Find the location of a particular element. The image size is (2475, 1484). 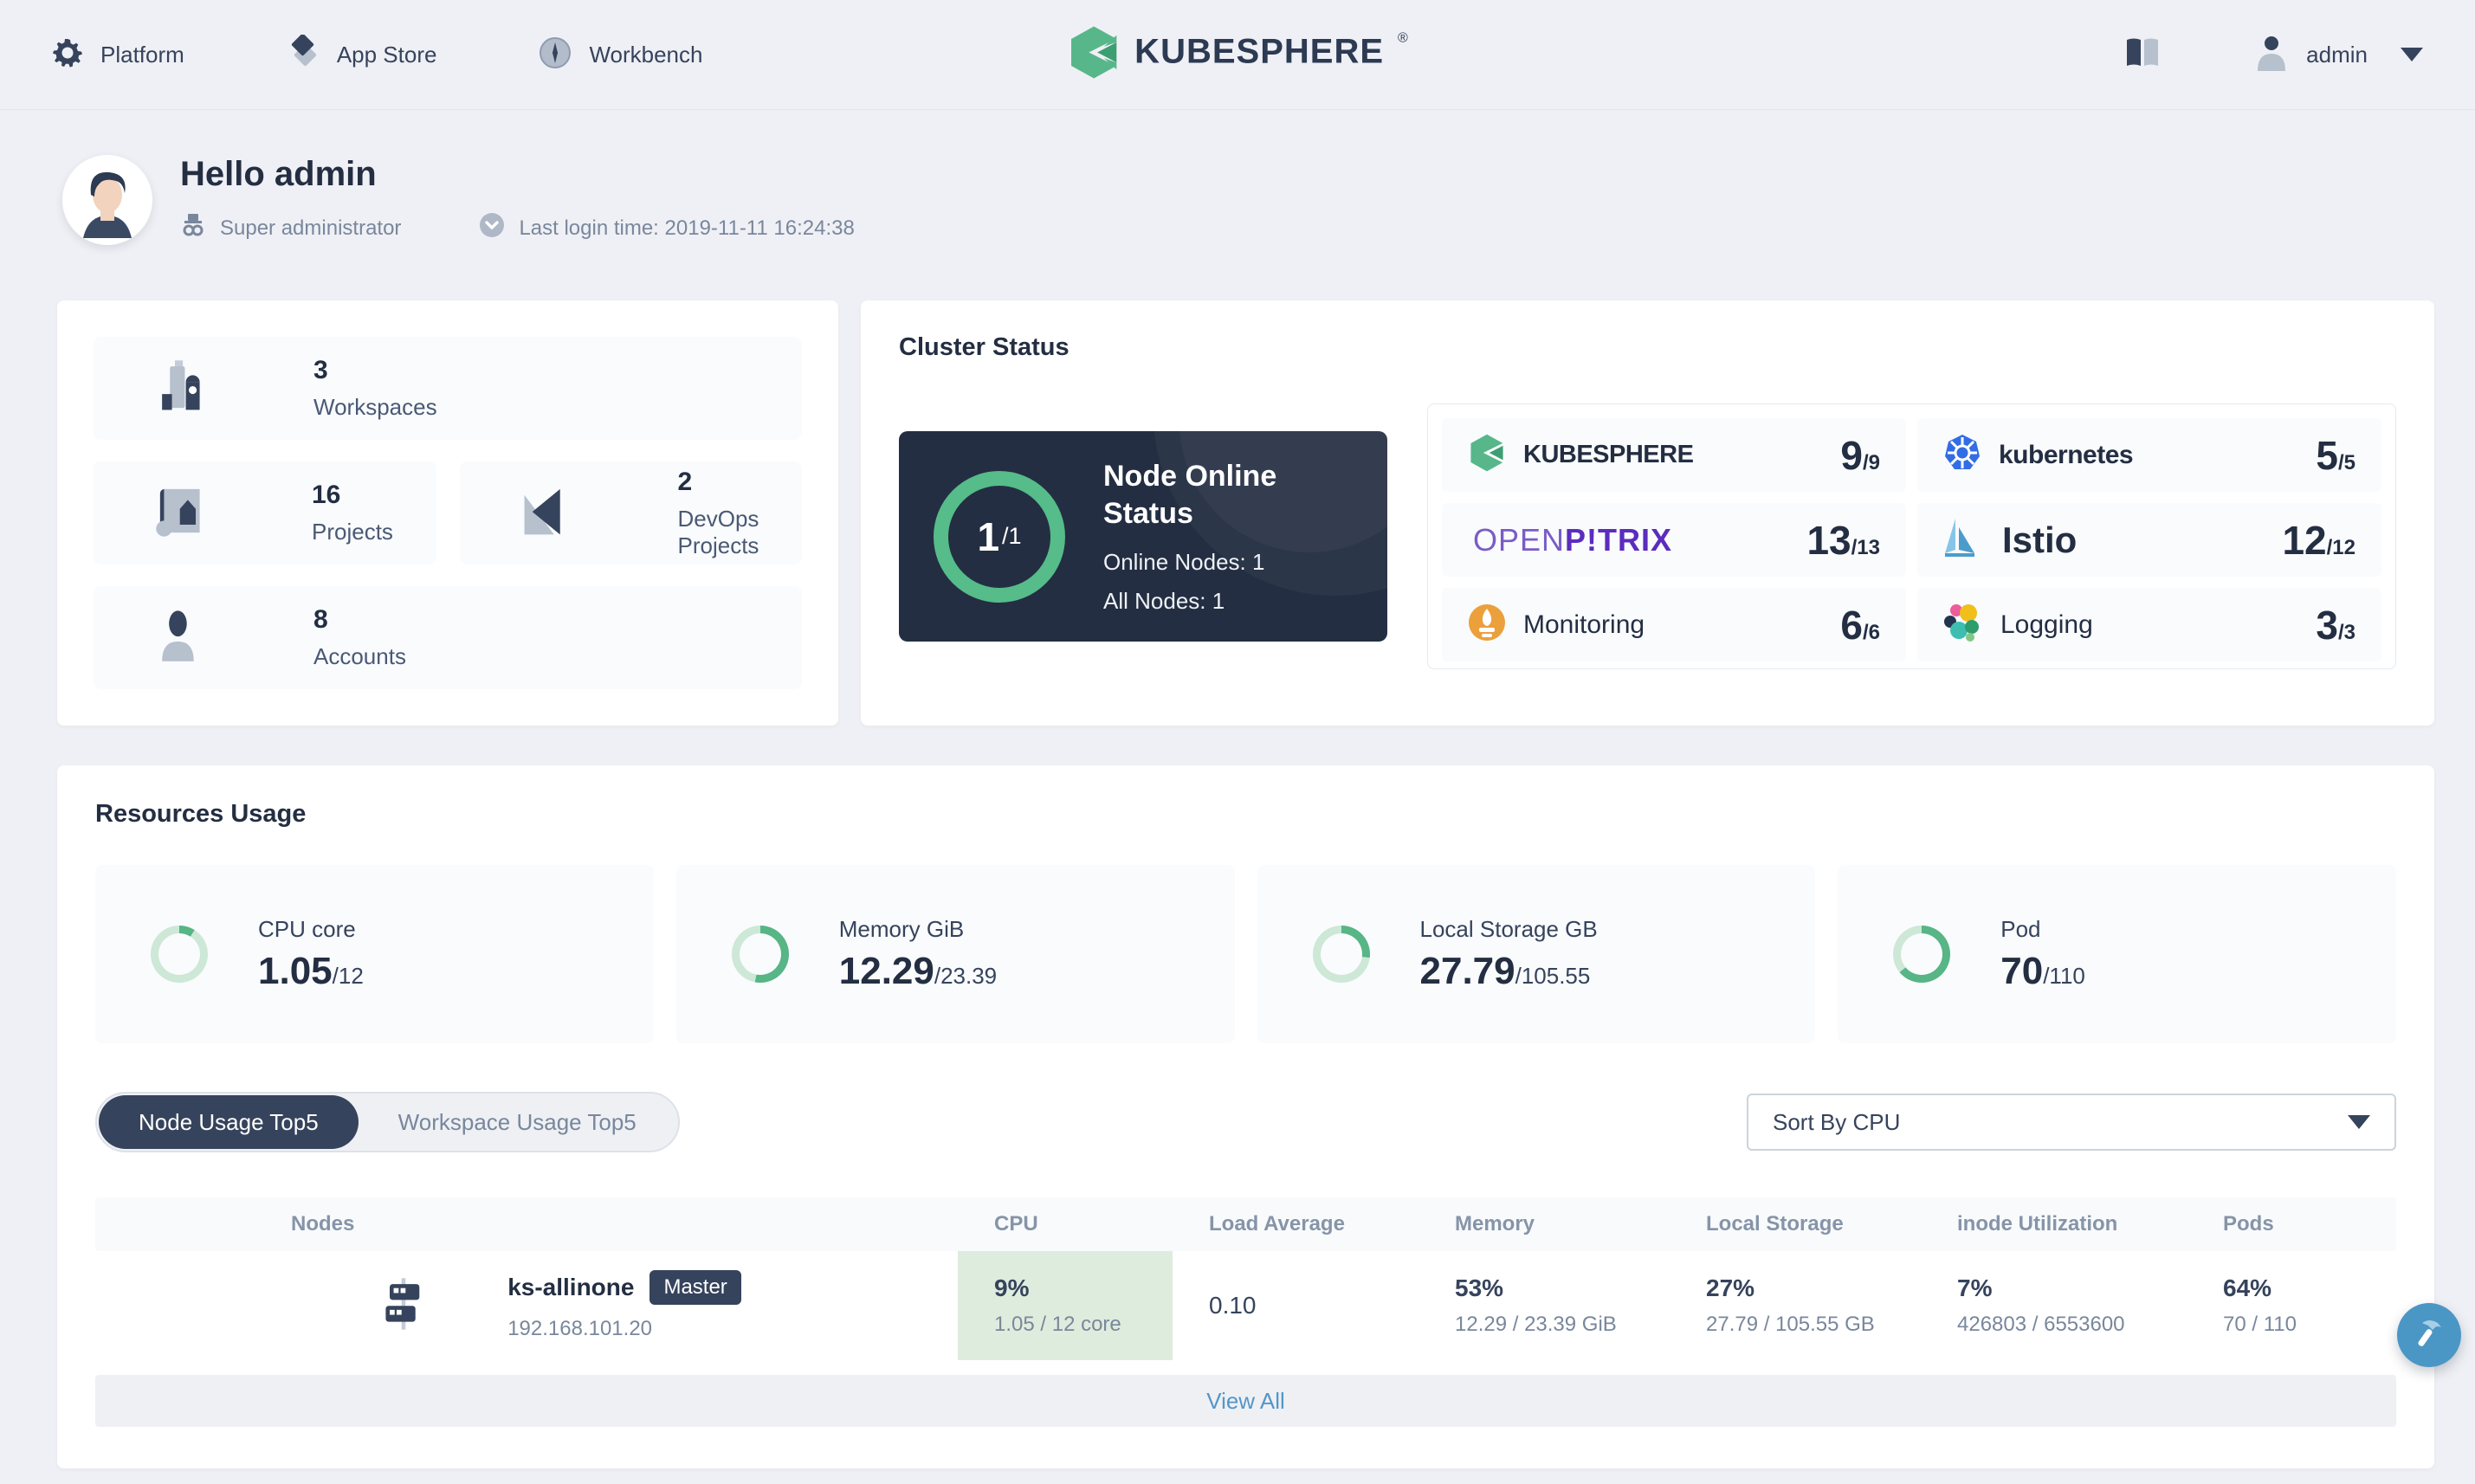

cell-memory: 53% 12.29 / 23.39 GiB is located at coordinates (1536, 1305).